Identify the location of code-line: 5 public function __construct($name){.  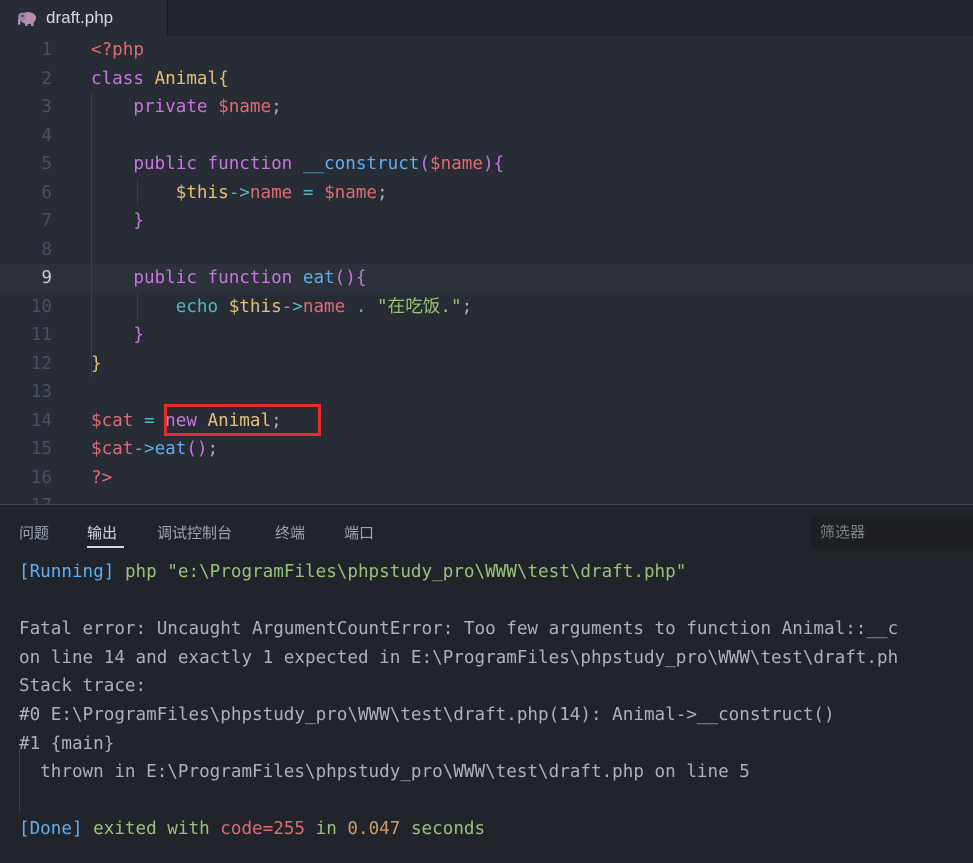
(486, 164).